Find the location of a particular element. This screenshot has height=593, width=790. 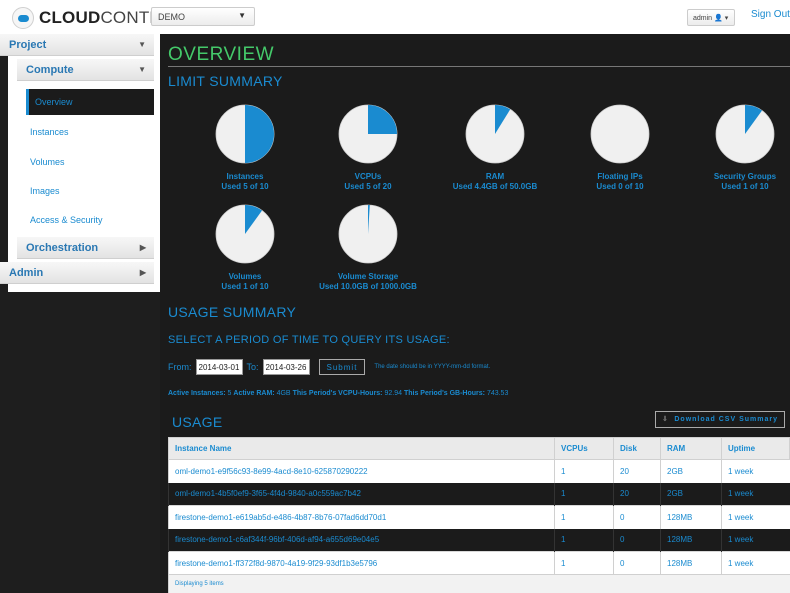

page-title: OVERVIEW is located at coordinates (221, 54).